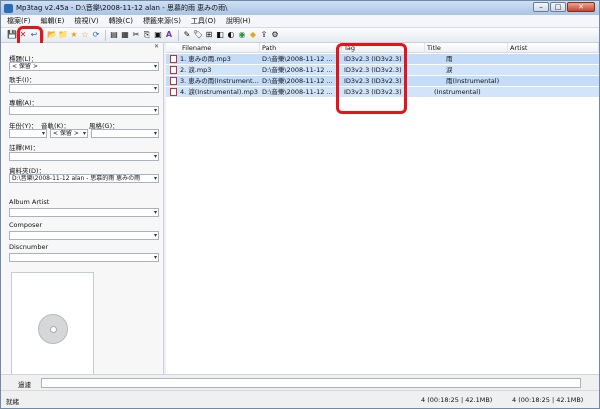 The height and width of the screenshot is (409, 600). I want to click on add-folder-icon: 📁, so click(63, 35).